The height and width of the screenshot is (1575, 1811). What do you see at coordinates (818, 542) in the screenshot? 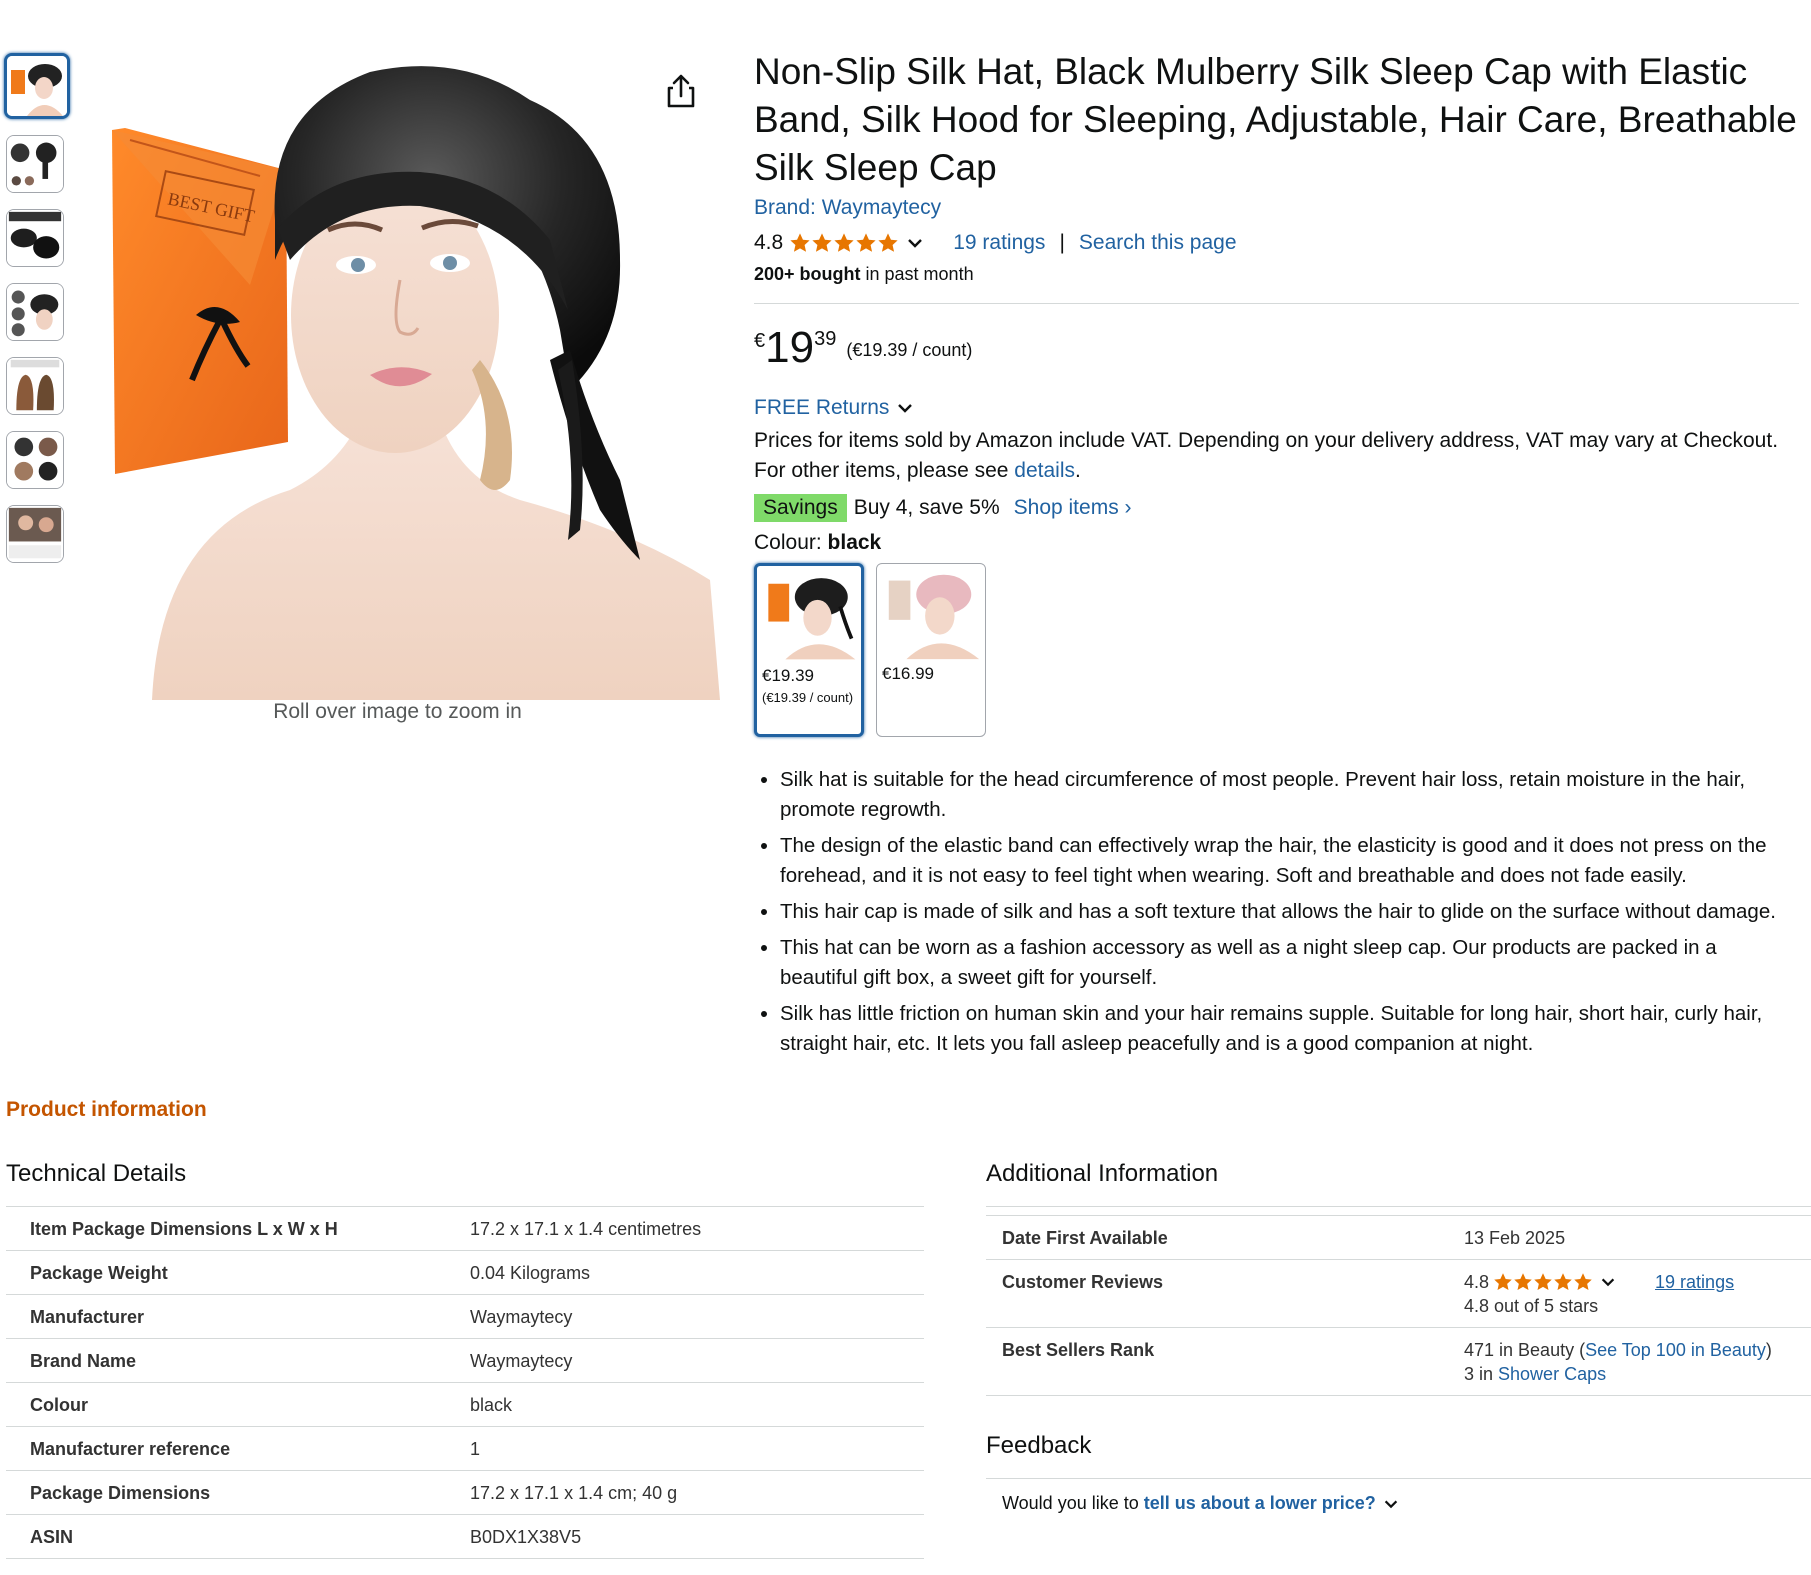
I see `colour-row: Colour: black` at bounding box center [818, 542].